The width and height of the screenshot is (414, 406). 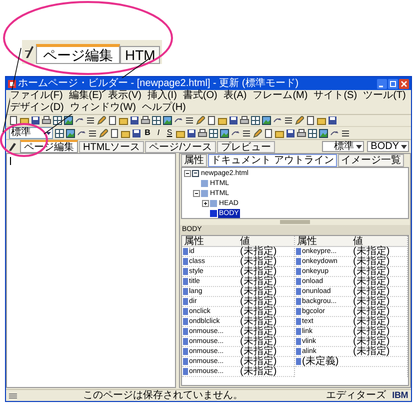 What do you see at coordinates (384, 96) in the screenshot?
I see `menu-item: ツール(T)` at bounding box center [384, 96].